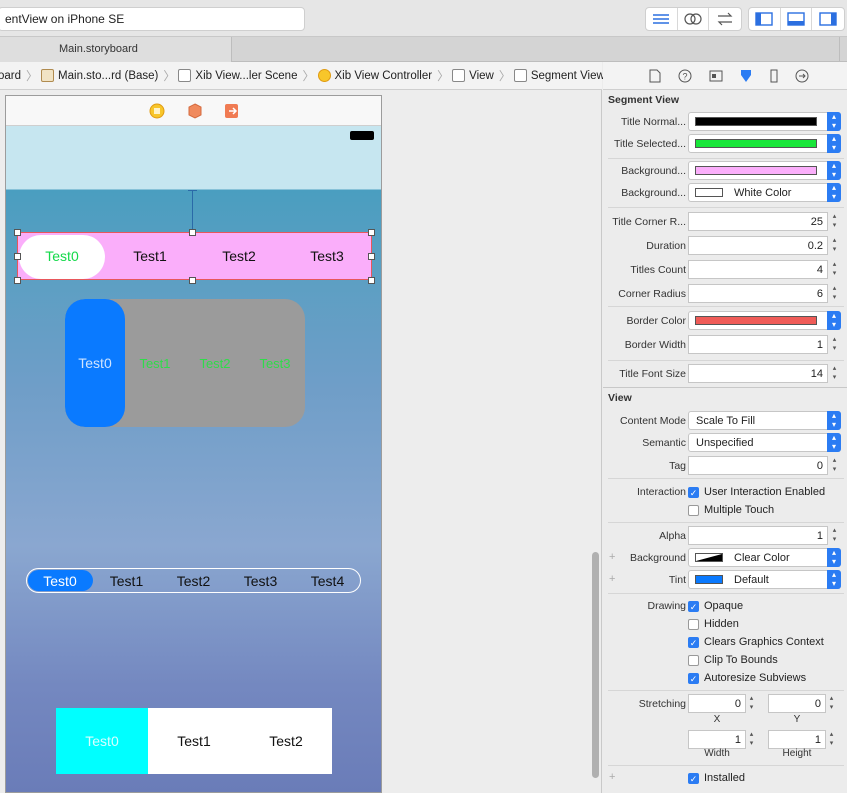 The height and width of the screenshot is (793, 847). I want to click on background-color-well: Clear Color ▴ ▾, so click(764, 557).